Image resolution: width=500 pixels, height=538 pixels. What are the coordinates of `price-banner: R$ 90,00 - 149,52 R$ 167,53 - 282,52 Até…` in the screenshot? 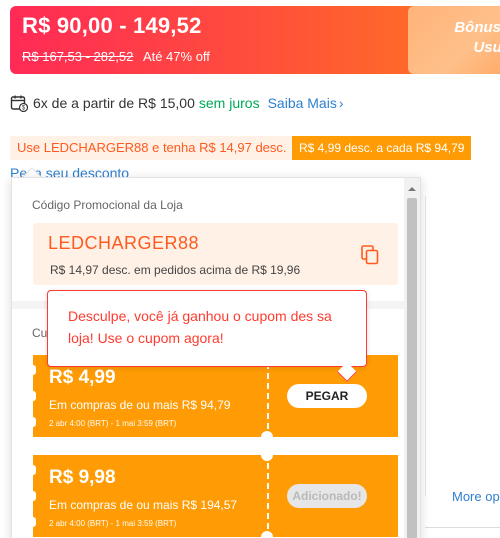 It's located at (255, 40).